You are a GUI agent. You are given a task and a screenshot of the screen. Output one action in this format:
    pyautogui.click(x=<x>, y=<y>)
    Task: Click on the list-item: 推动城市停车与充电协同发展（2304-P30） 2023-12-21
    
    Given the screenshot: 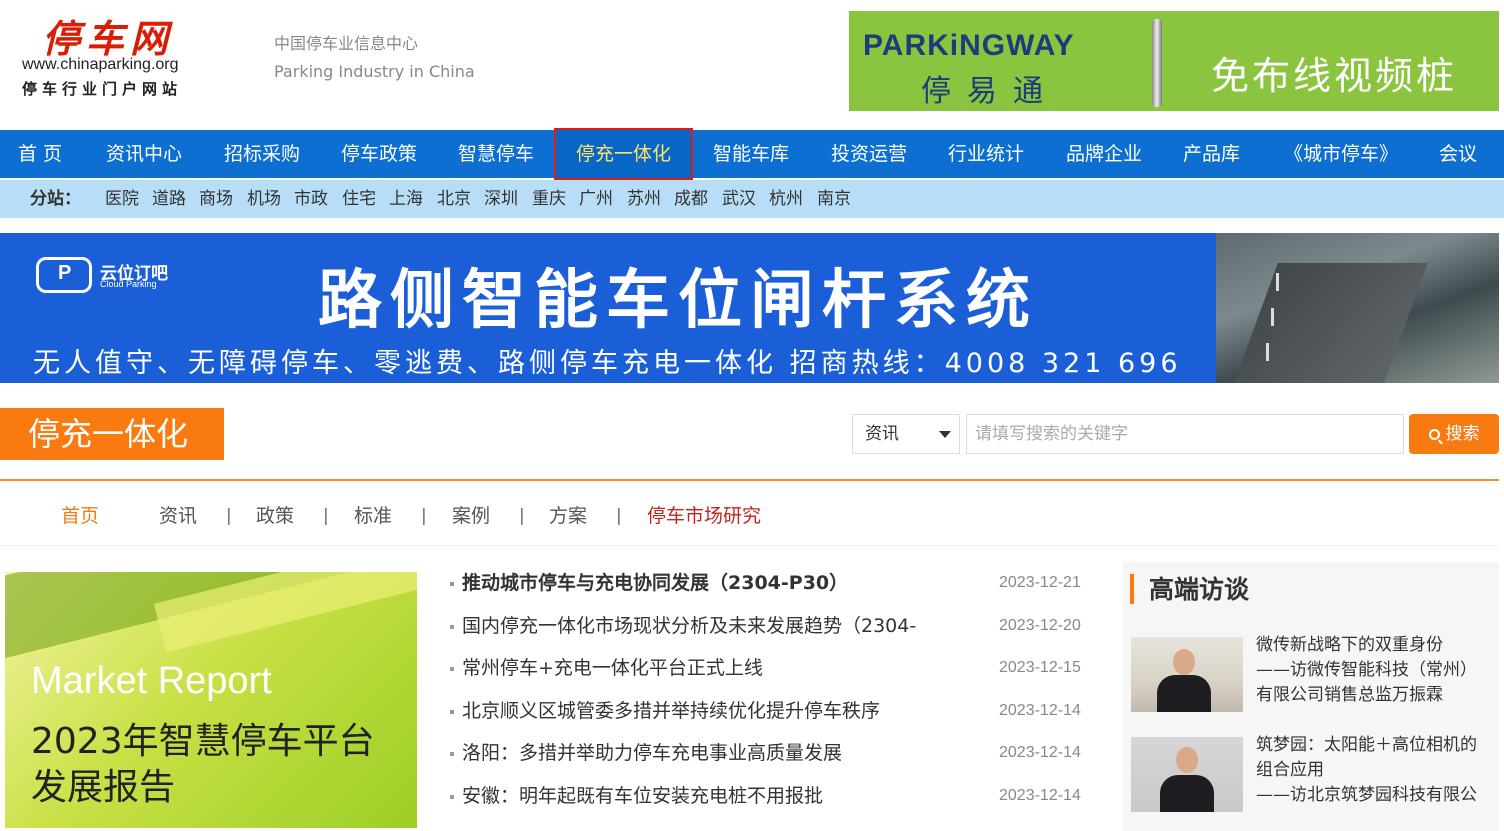 What is the action you would take?
    pyautogui.click(x=770, y=583)
    